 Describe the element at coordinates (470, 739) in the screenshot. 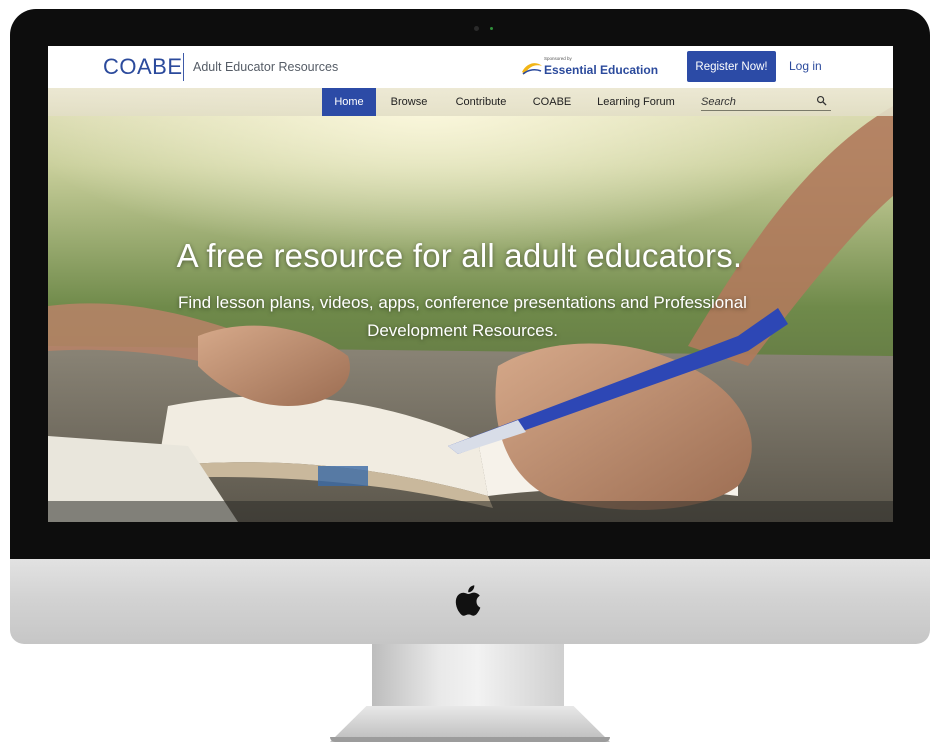

I see `monitor-stand-edge` at that location.